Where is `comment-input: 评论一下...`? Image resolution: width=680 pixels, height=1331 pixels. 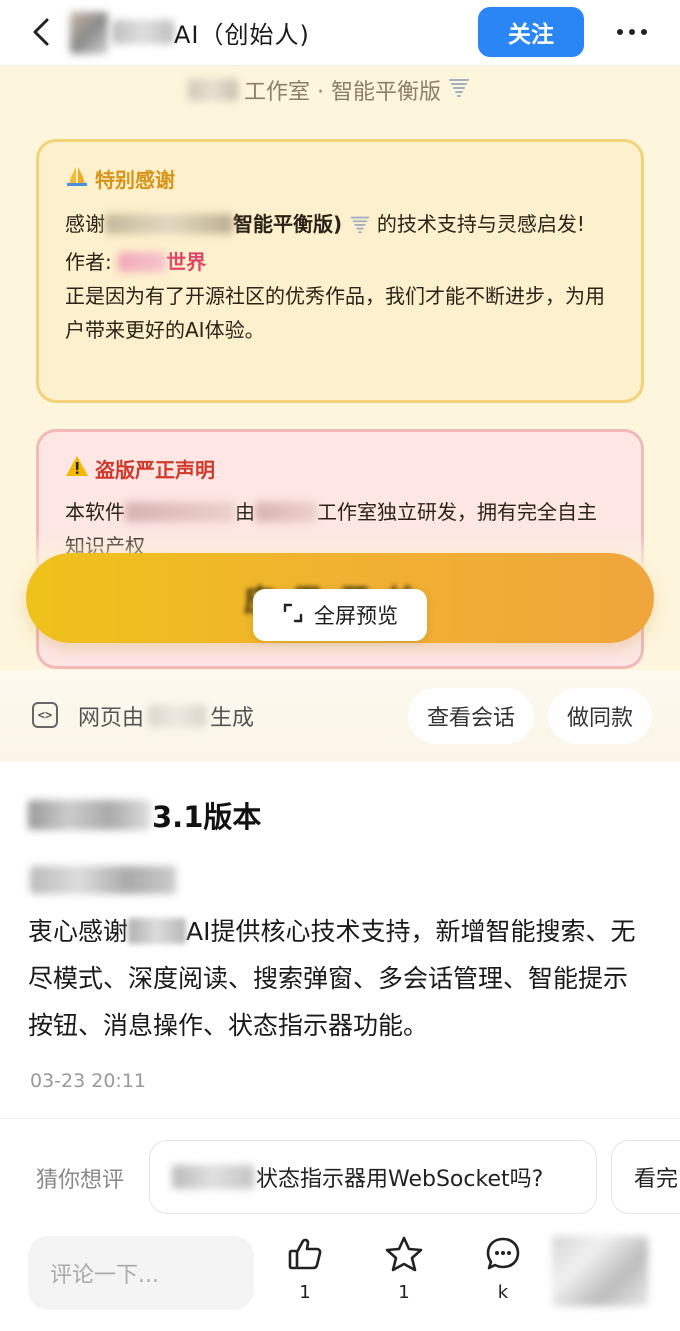 comment-input: 评论一下... is located at coordinates (141, 1273).